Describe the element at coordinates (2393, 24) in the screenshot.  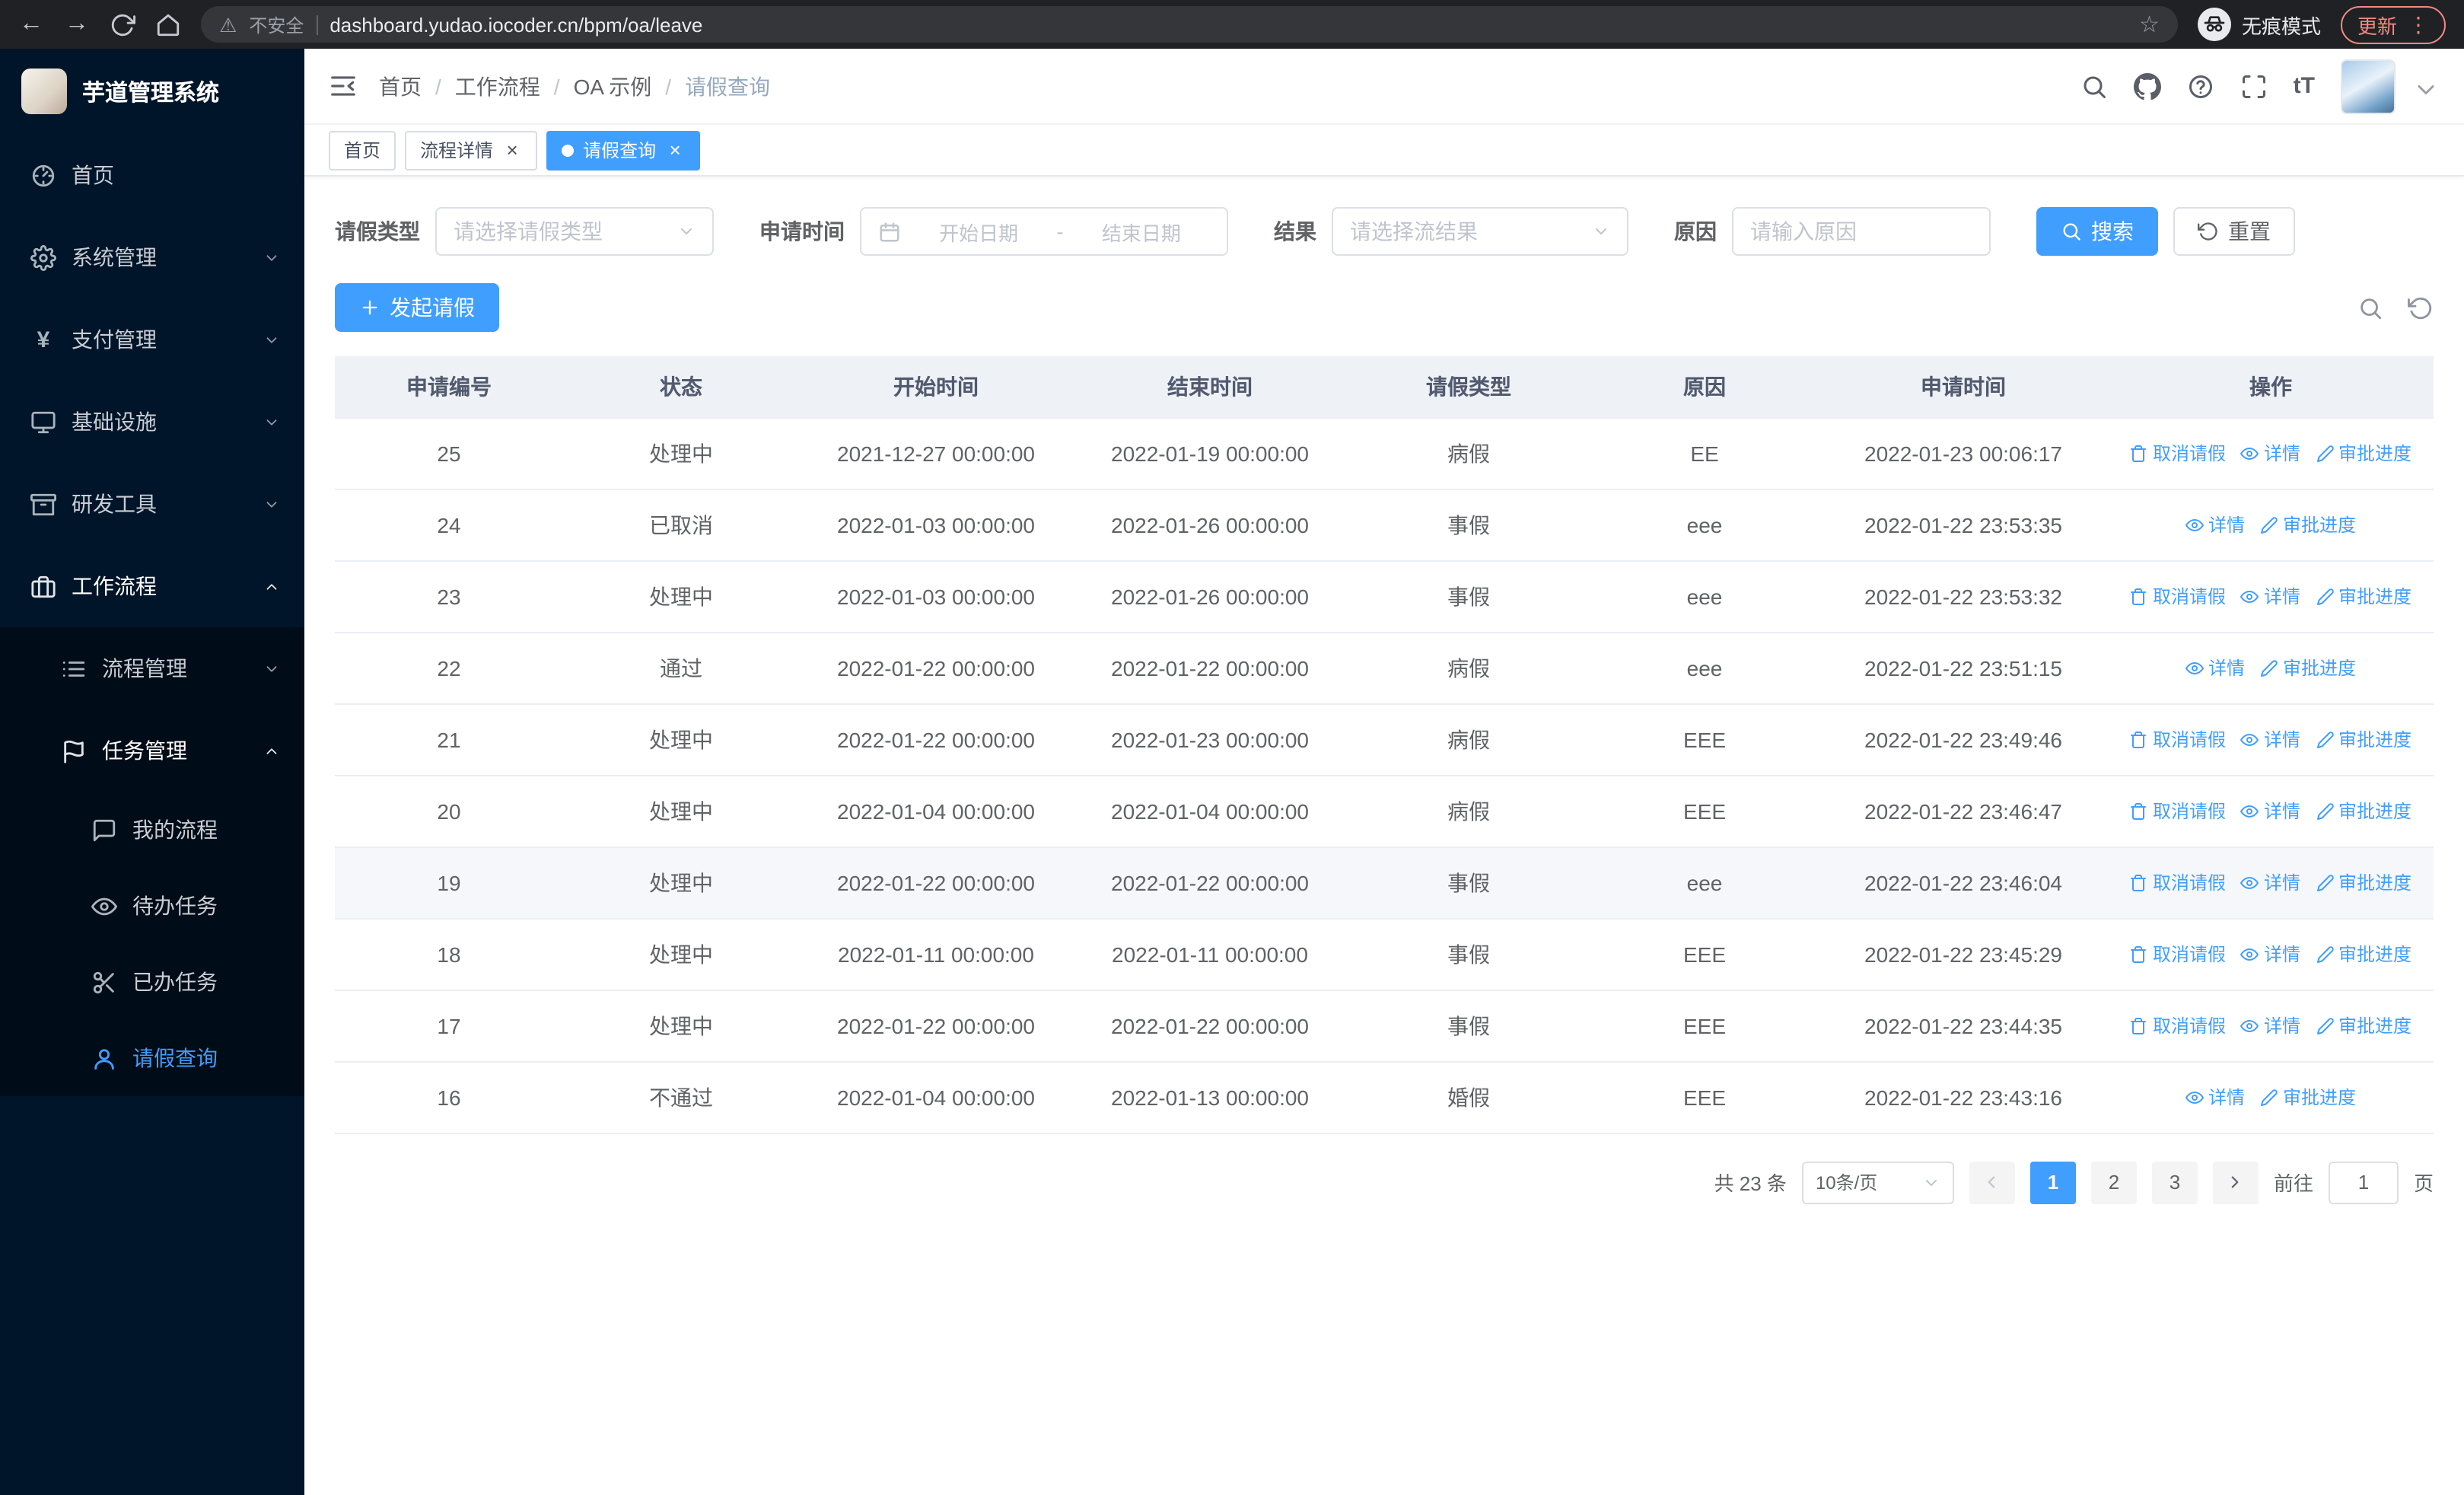
I see `update-button: 更新 ⋮` at that location.